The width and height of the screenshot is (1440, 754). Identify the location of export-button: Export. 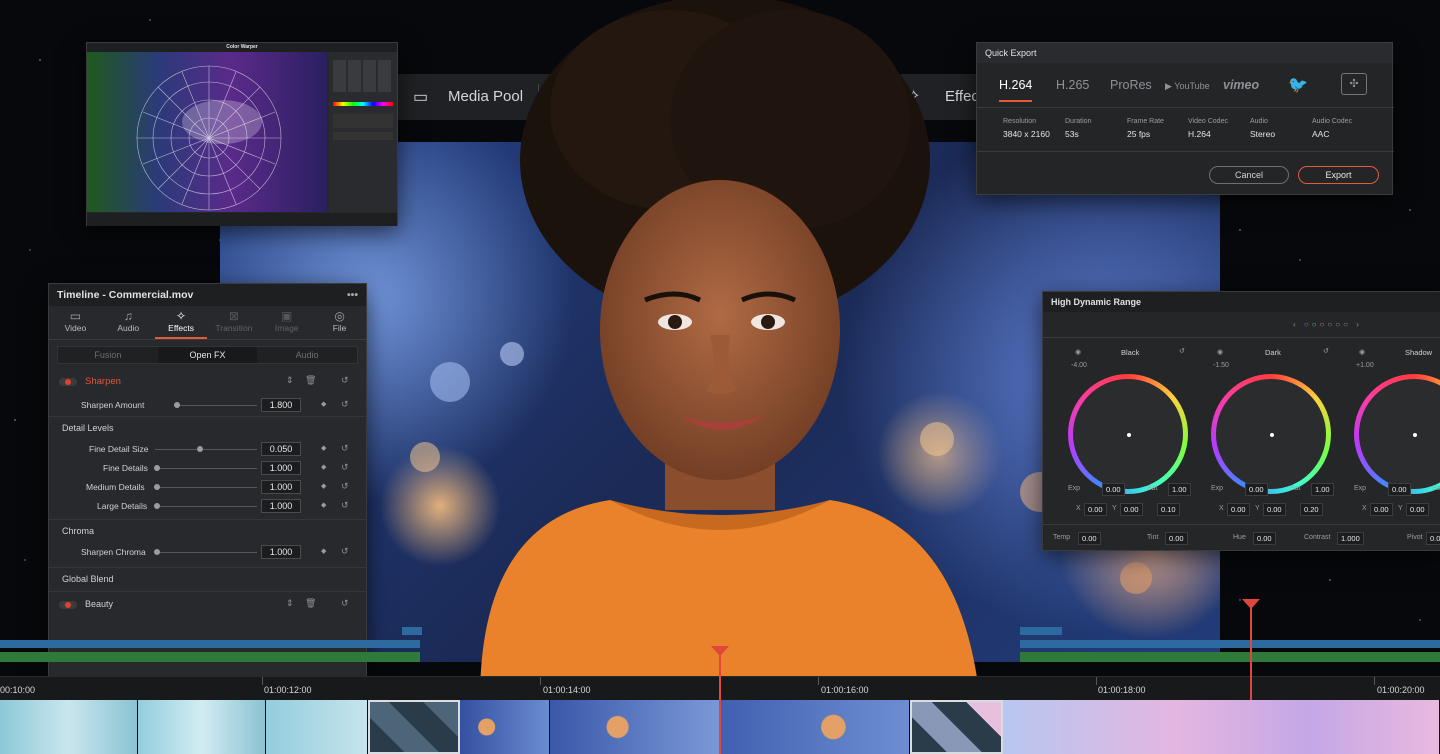
(1338, 175).